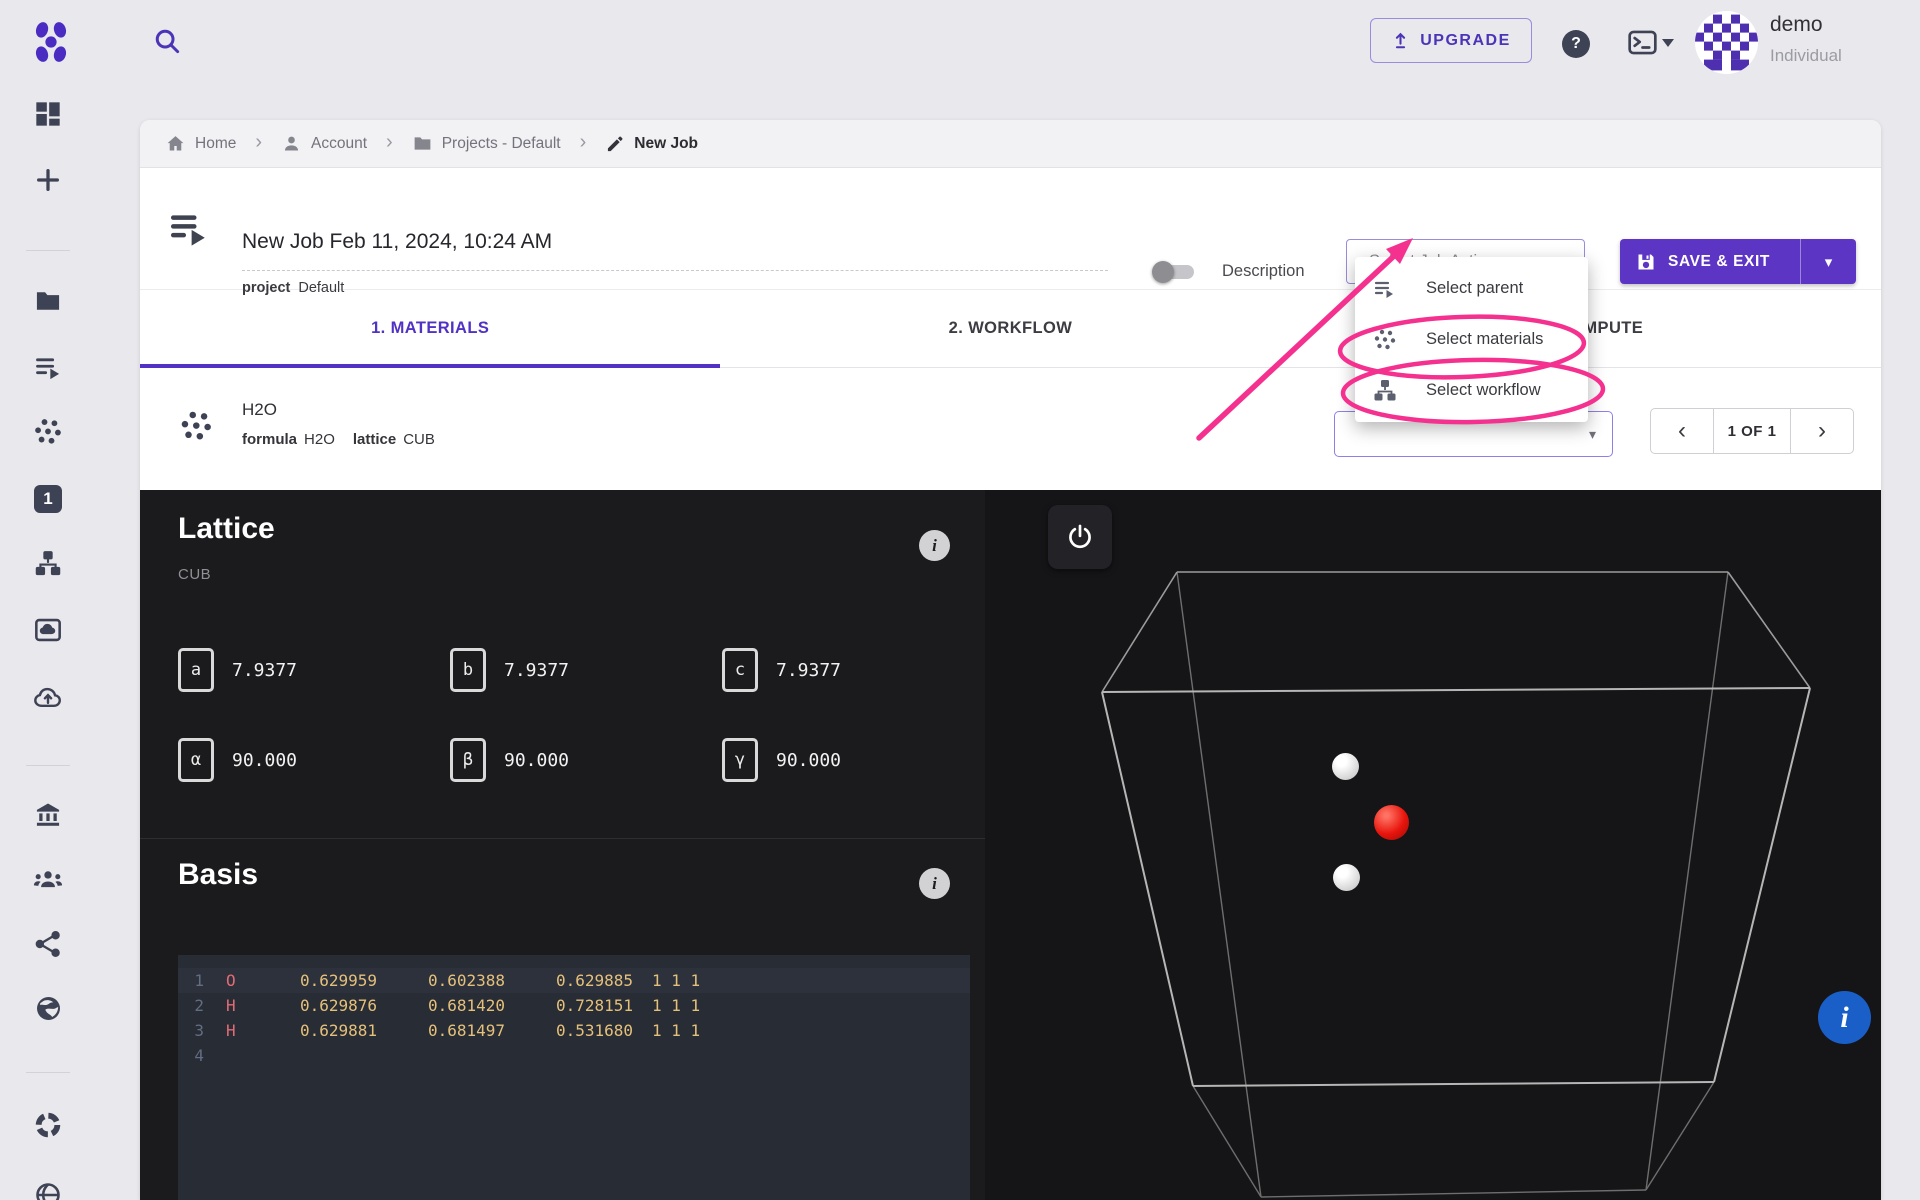  Describe the element at coordinates (200, 143) in the screenshot. I see `breadcrumb-home: Home` at that location.